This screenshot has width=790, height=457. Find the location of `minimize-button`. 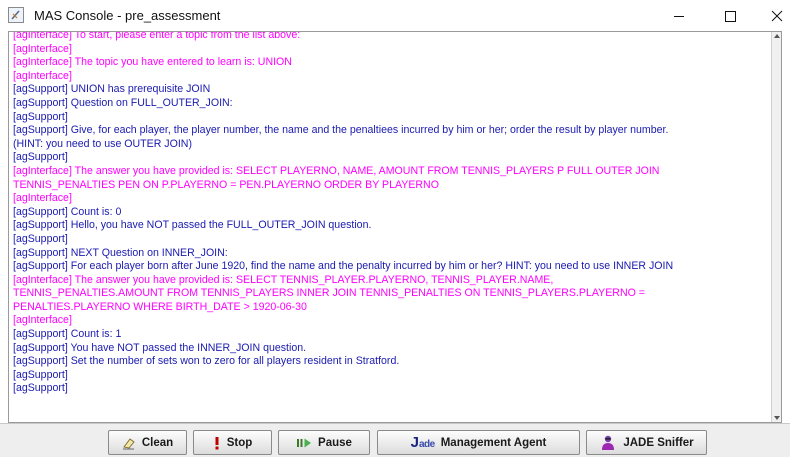

minimize-button is located at coordinates (679, 16).